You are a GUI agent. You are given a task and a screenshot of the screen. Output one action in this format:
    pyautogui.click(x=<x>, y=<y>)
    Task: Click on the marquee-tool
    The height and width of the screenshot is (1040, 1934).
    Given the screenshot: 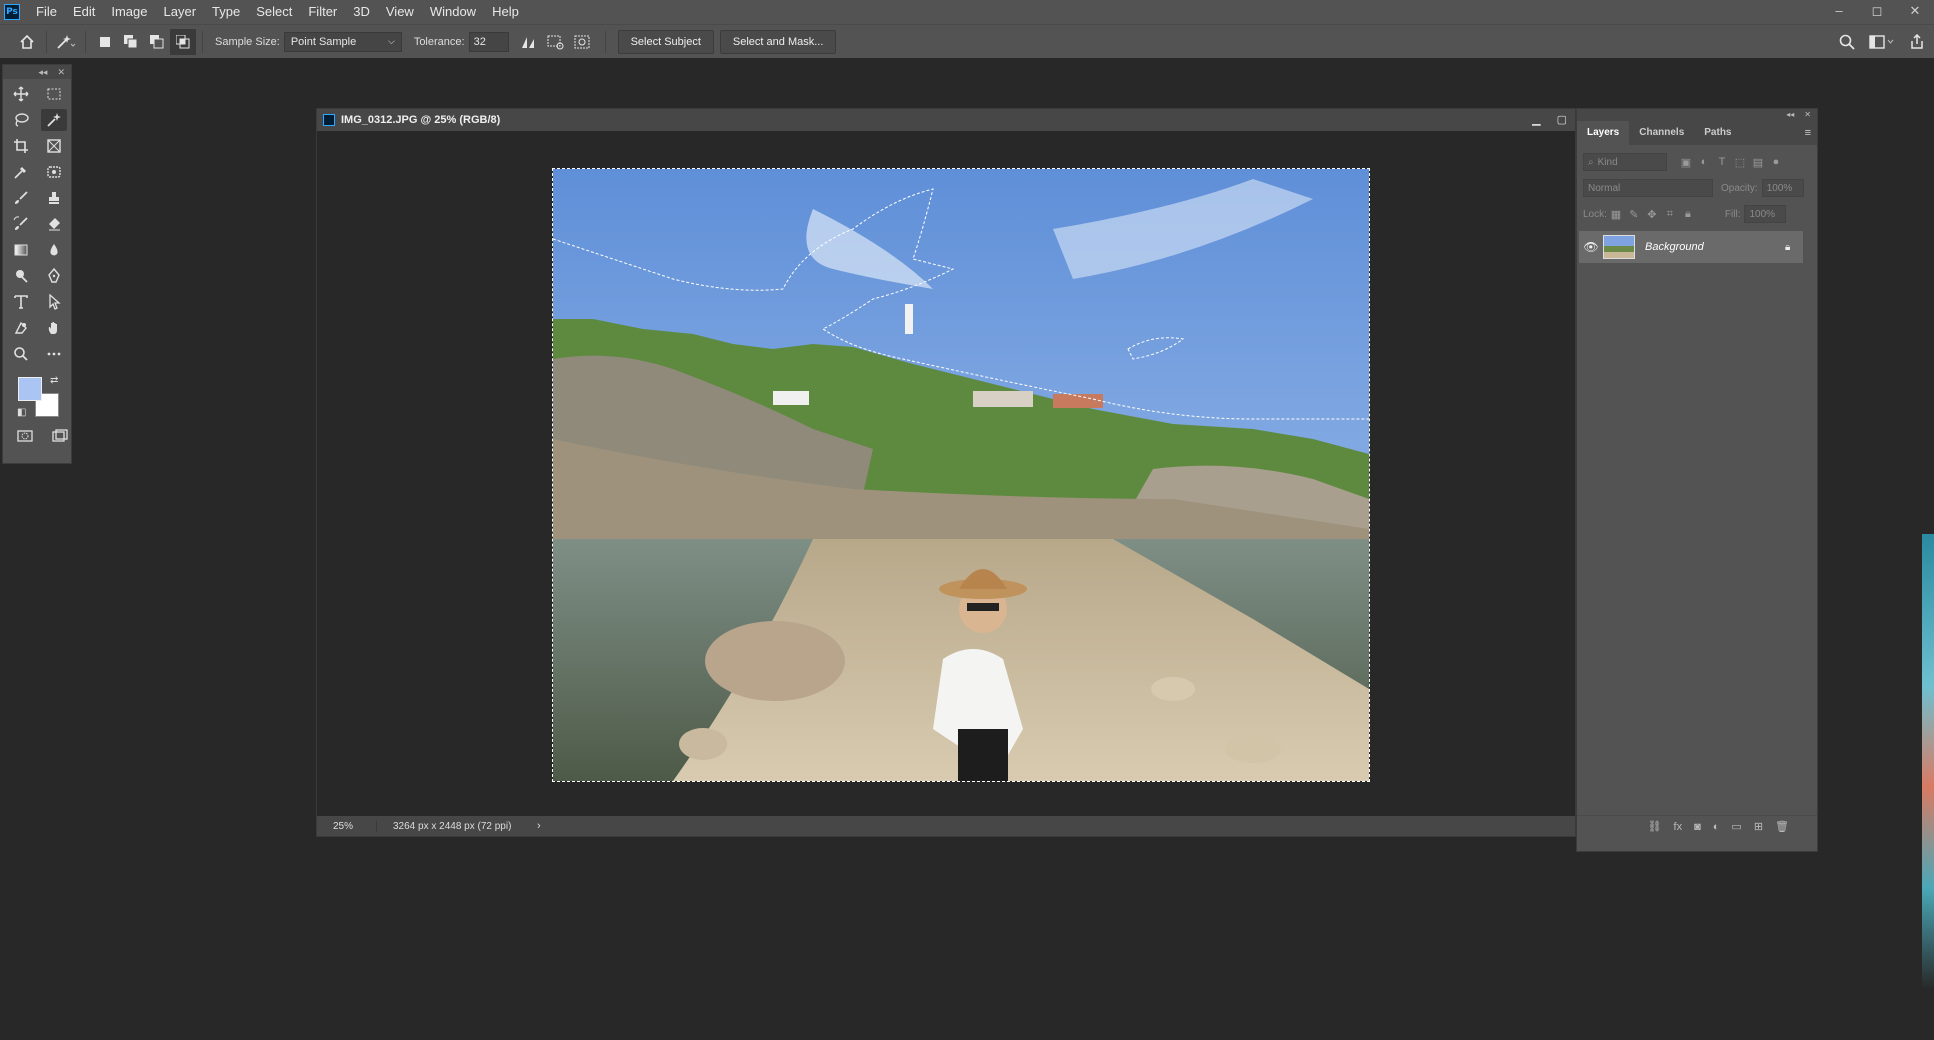 What is the action you would take?
    pyautogui.click(x=54, y=94)
    